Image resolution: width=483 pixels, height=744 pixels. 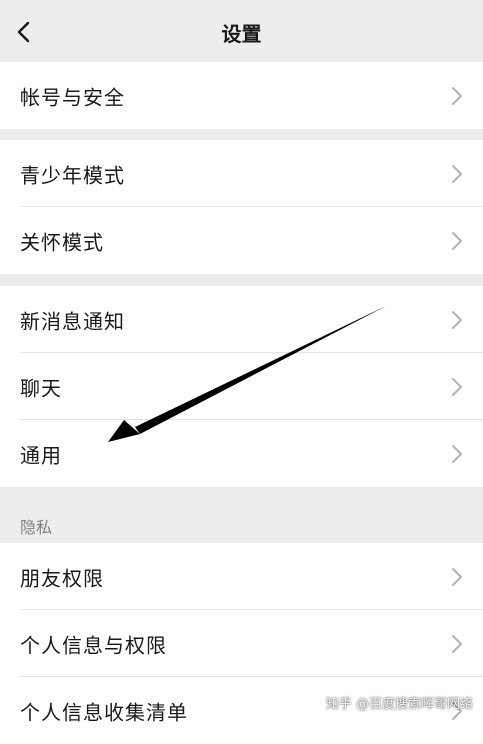 I want to click on settings-item-personal-info-permissions: 个人信息与权限, so click(x=241, y=643).